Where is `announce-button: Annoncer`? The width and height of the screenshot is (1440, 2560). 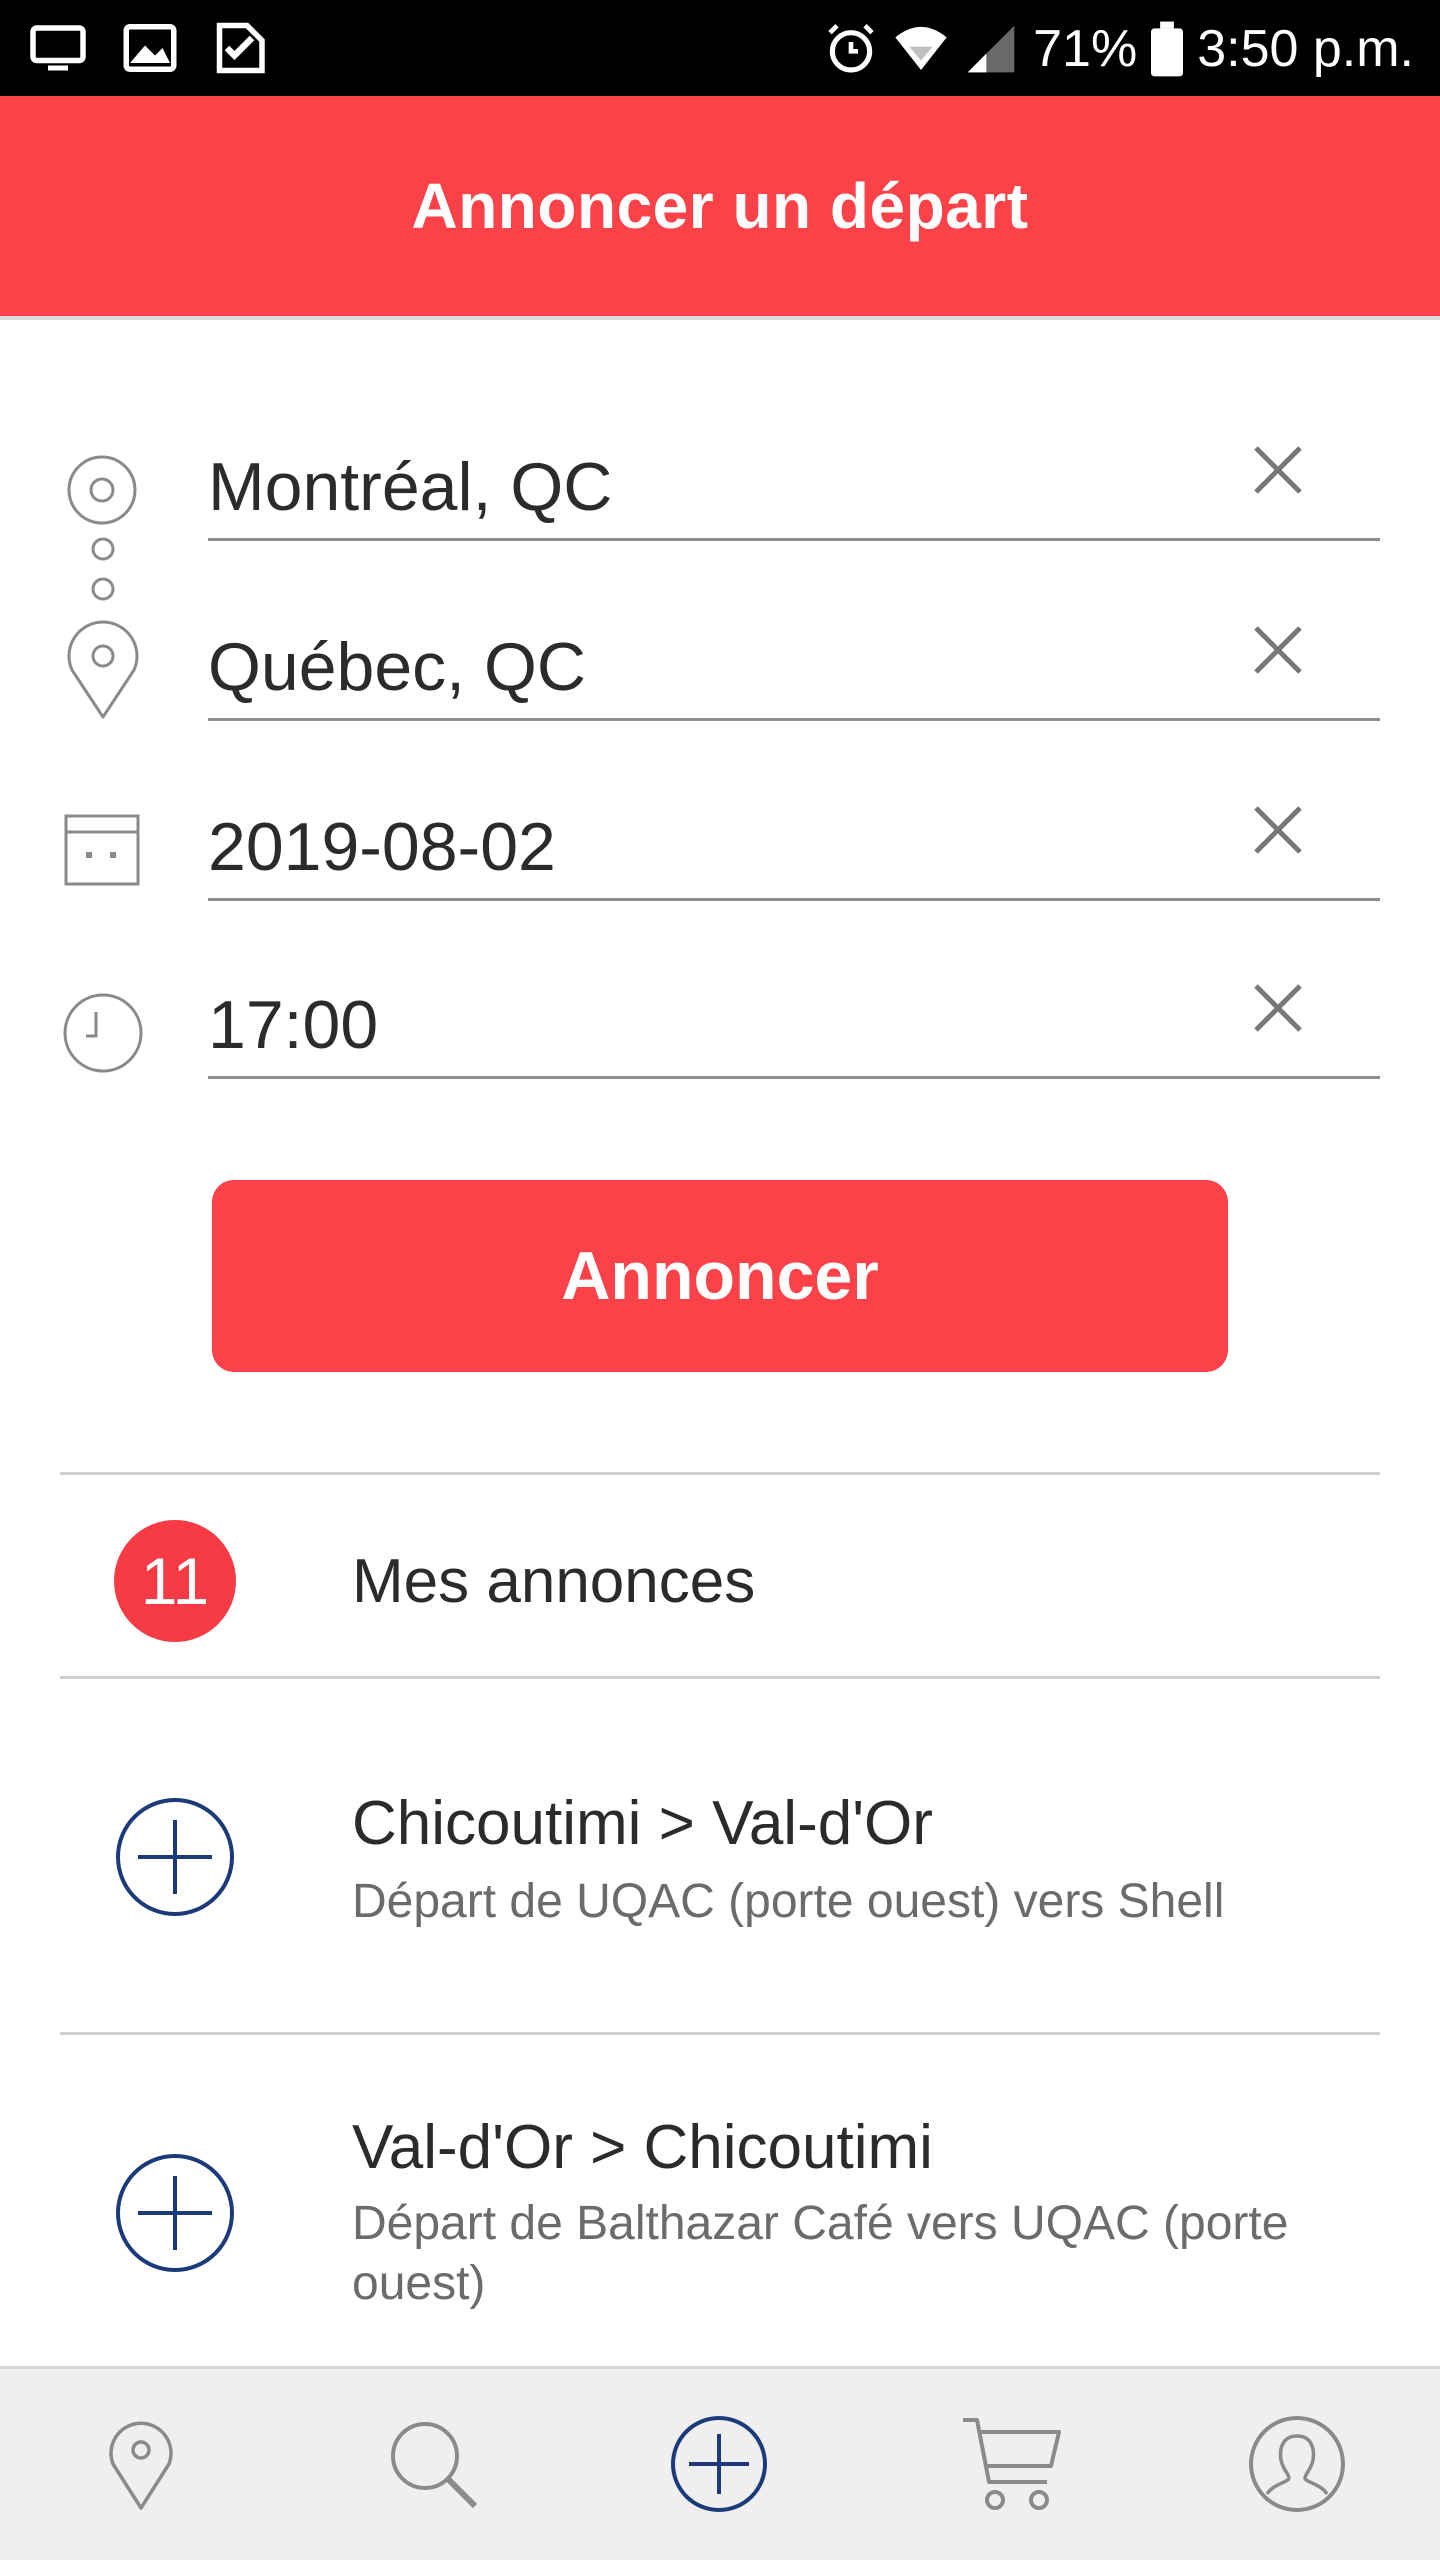
announce-button: Annoncer is located at coordinates (720, 1276).